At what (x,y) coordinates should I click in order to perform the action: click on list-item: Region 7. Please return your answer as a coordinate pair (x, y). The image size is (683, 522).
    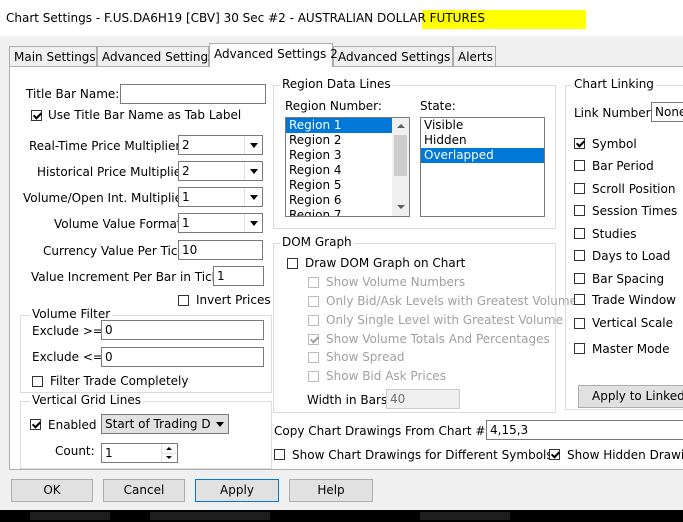
    Looking at the image, I should click on (347, 212).